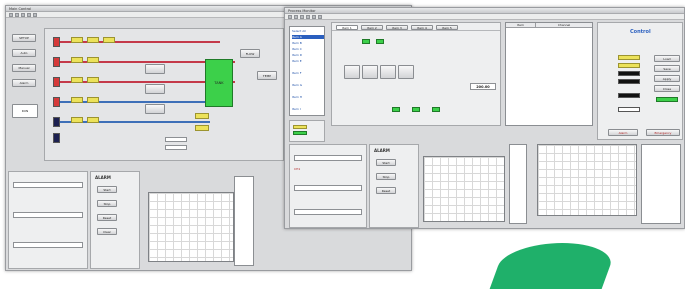  I want to click on tab-item-1: Item 1, so click(347, 27).